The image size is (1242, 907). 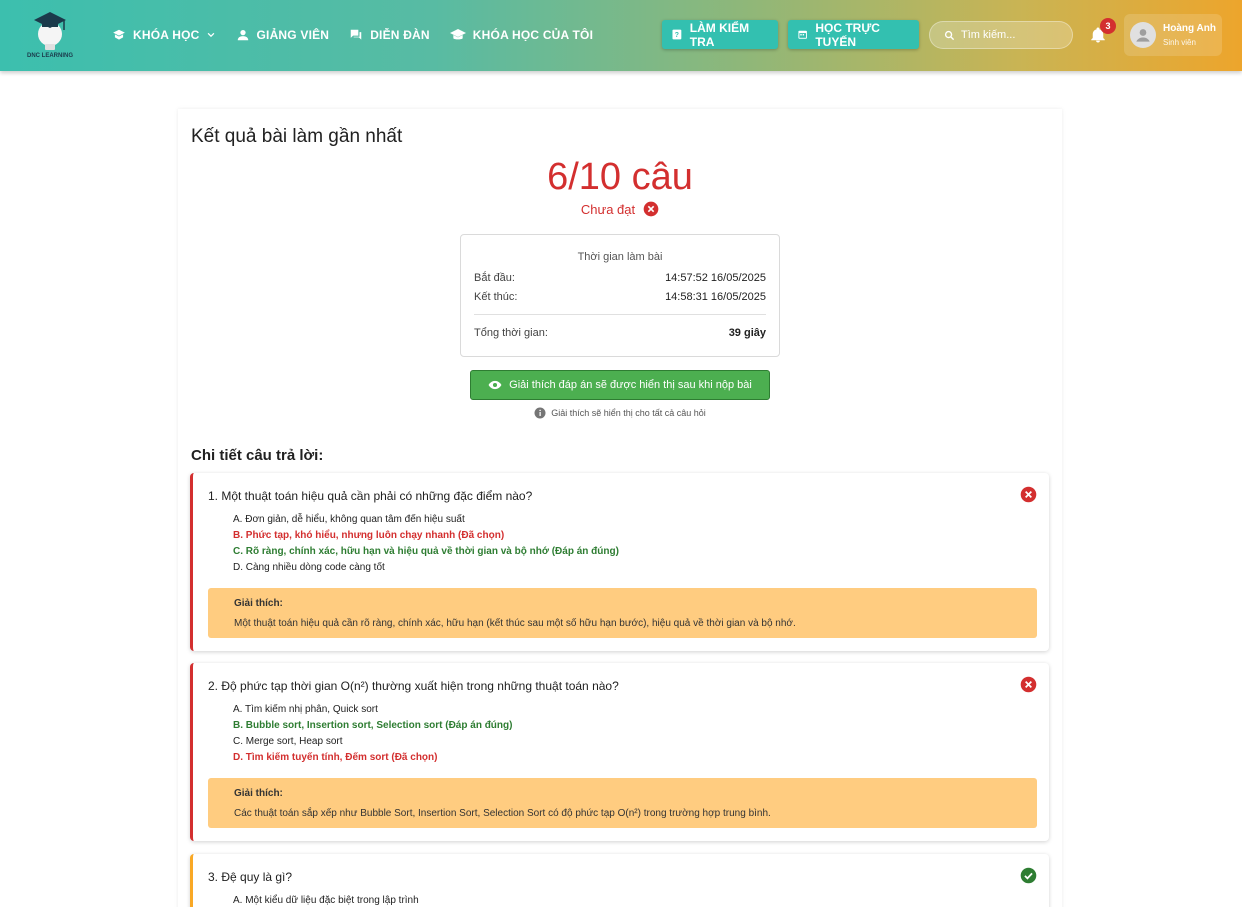 What do you see at coordinates (305, 709) in the screenshot?
I see `answer-option: A. Tìm kiếm nhị phân, Quick sort` at bounding box center [305, 709].